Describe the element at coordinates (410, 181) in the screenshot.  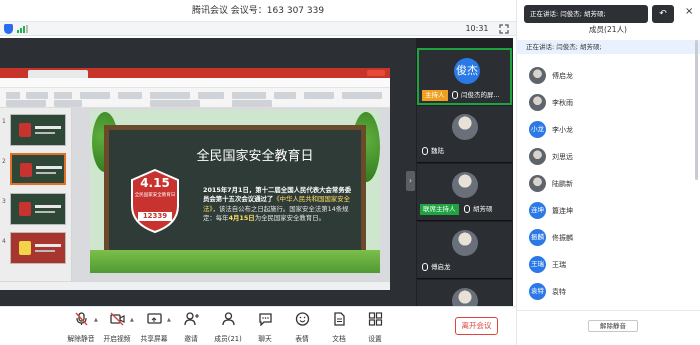
I see `collapse-video-strip-icon: ›` at that location.